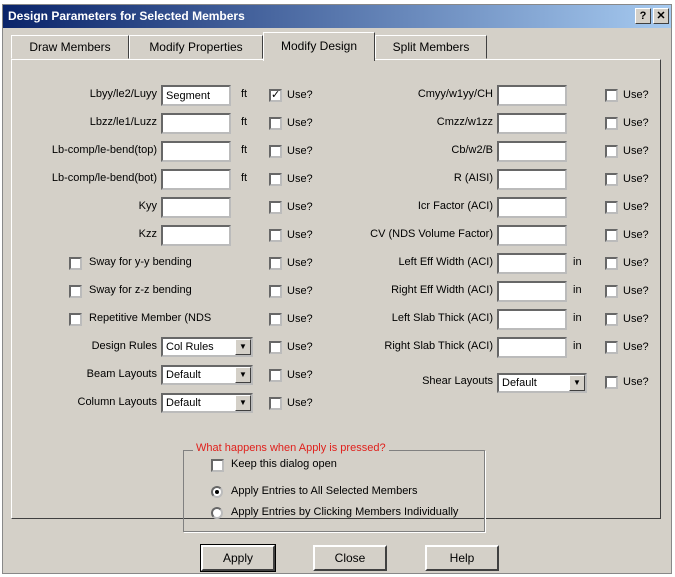 This screenshot has height=577, width=675. Describe the element at coordinates (431, 47) in the screenshot. I see `tab-split-members: Split Members` at that location.